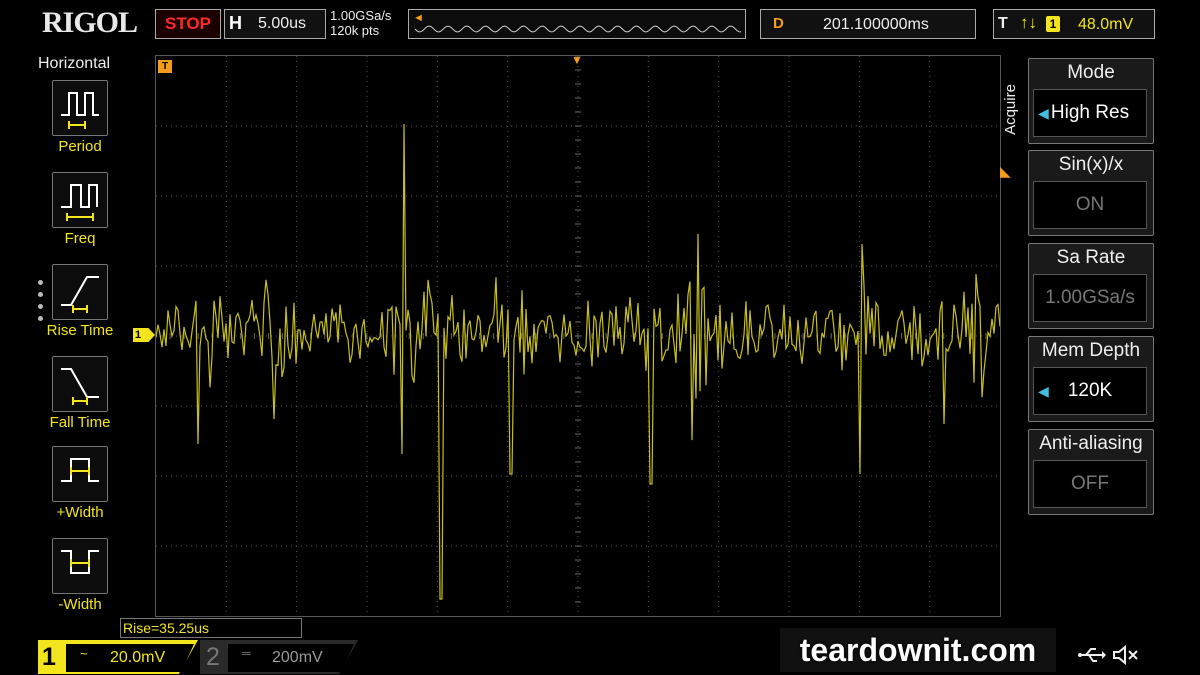 This screenshot has height=675, width=1200. Describe the element at coordinates (84, 653) in the screenshot. I see `ac-coupling-icon: ~` at that location.